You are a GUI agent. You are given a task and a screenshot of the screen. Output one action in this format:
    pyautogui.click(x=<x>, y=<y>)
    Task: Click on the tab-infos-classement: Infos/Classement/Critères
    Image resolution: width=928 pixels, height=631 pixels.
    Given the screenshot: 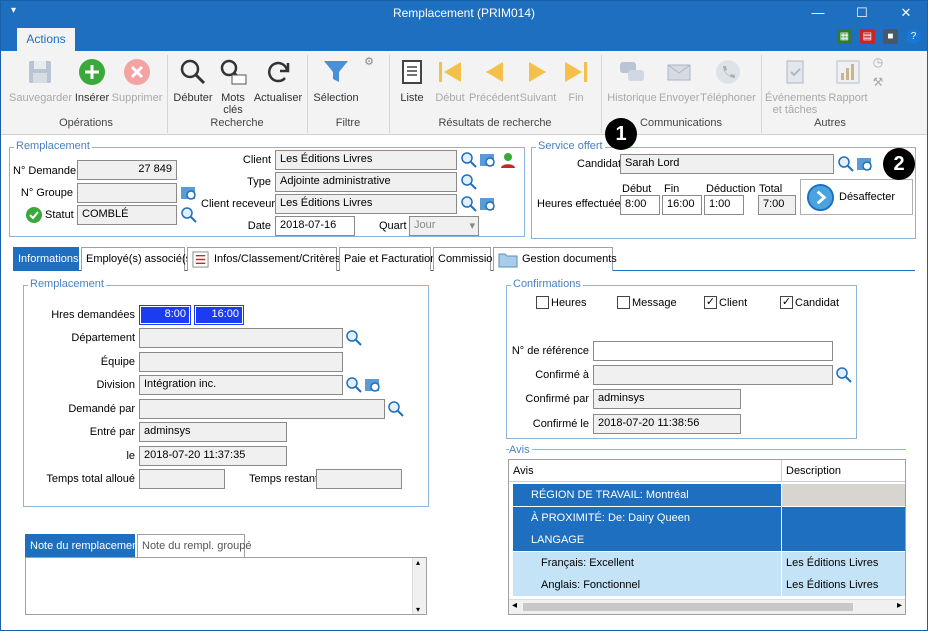 What is the action you would take?
    pyautogui.click(x=264, y=259)
    